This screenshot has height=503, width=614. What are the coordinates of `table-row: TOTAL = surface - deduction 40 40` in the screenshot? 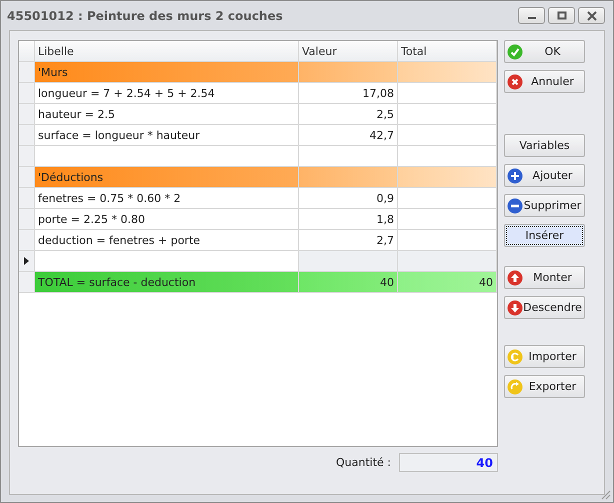 It's located at (258, 282).